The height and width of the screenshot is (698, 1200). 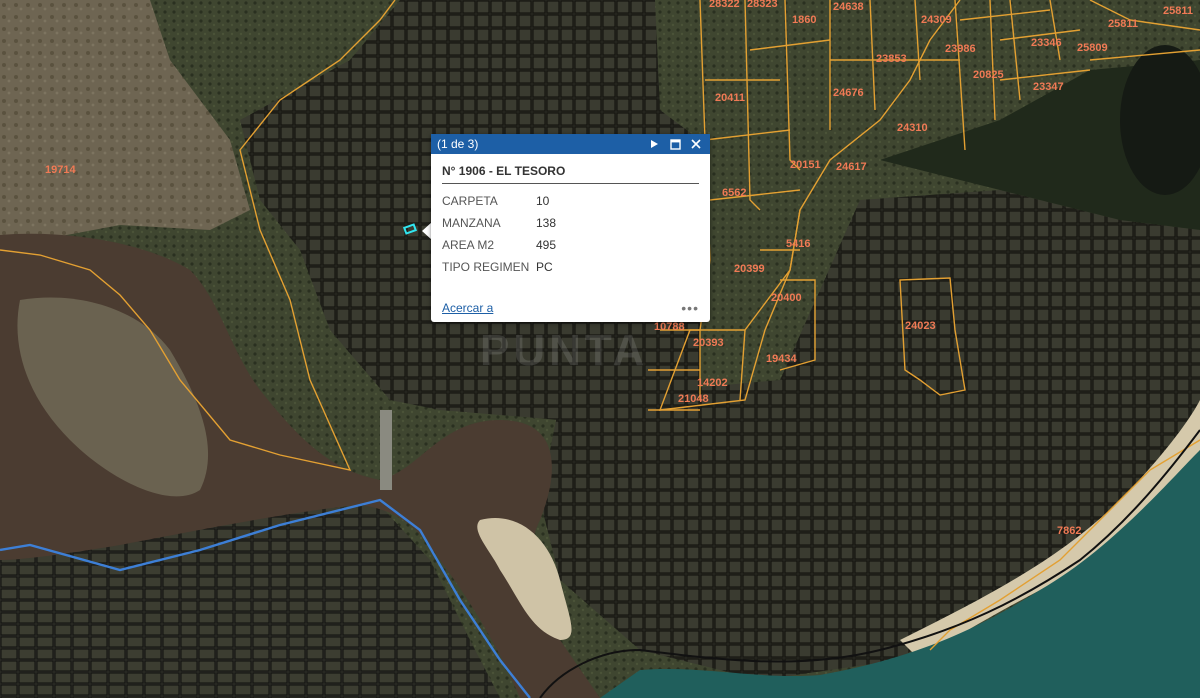 I want to click on parcel-label: 6562, so click(x=734, y=193).